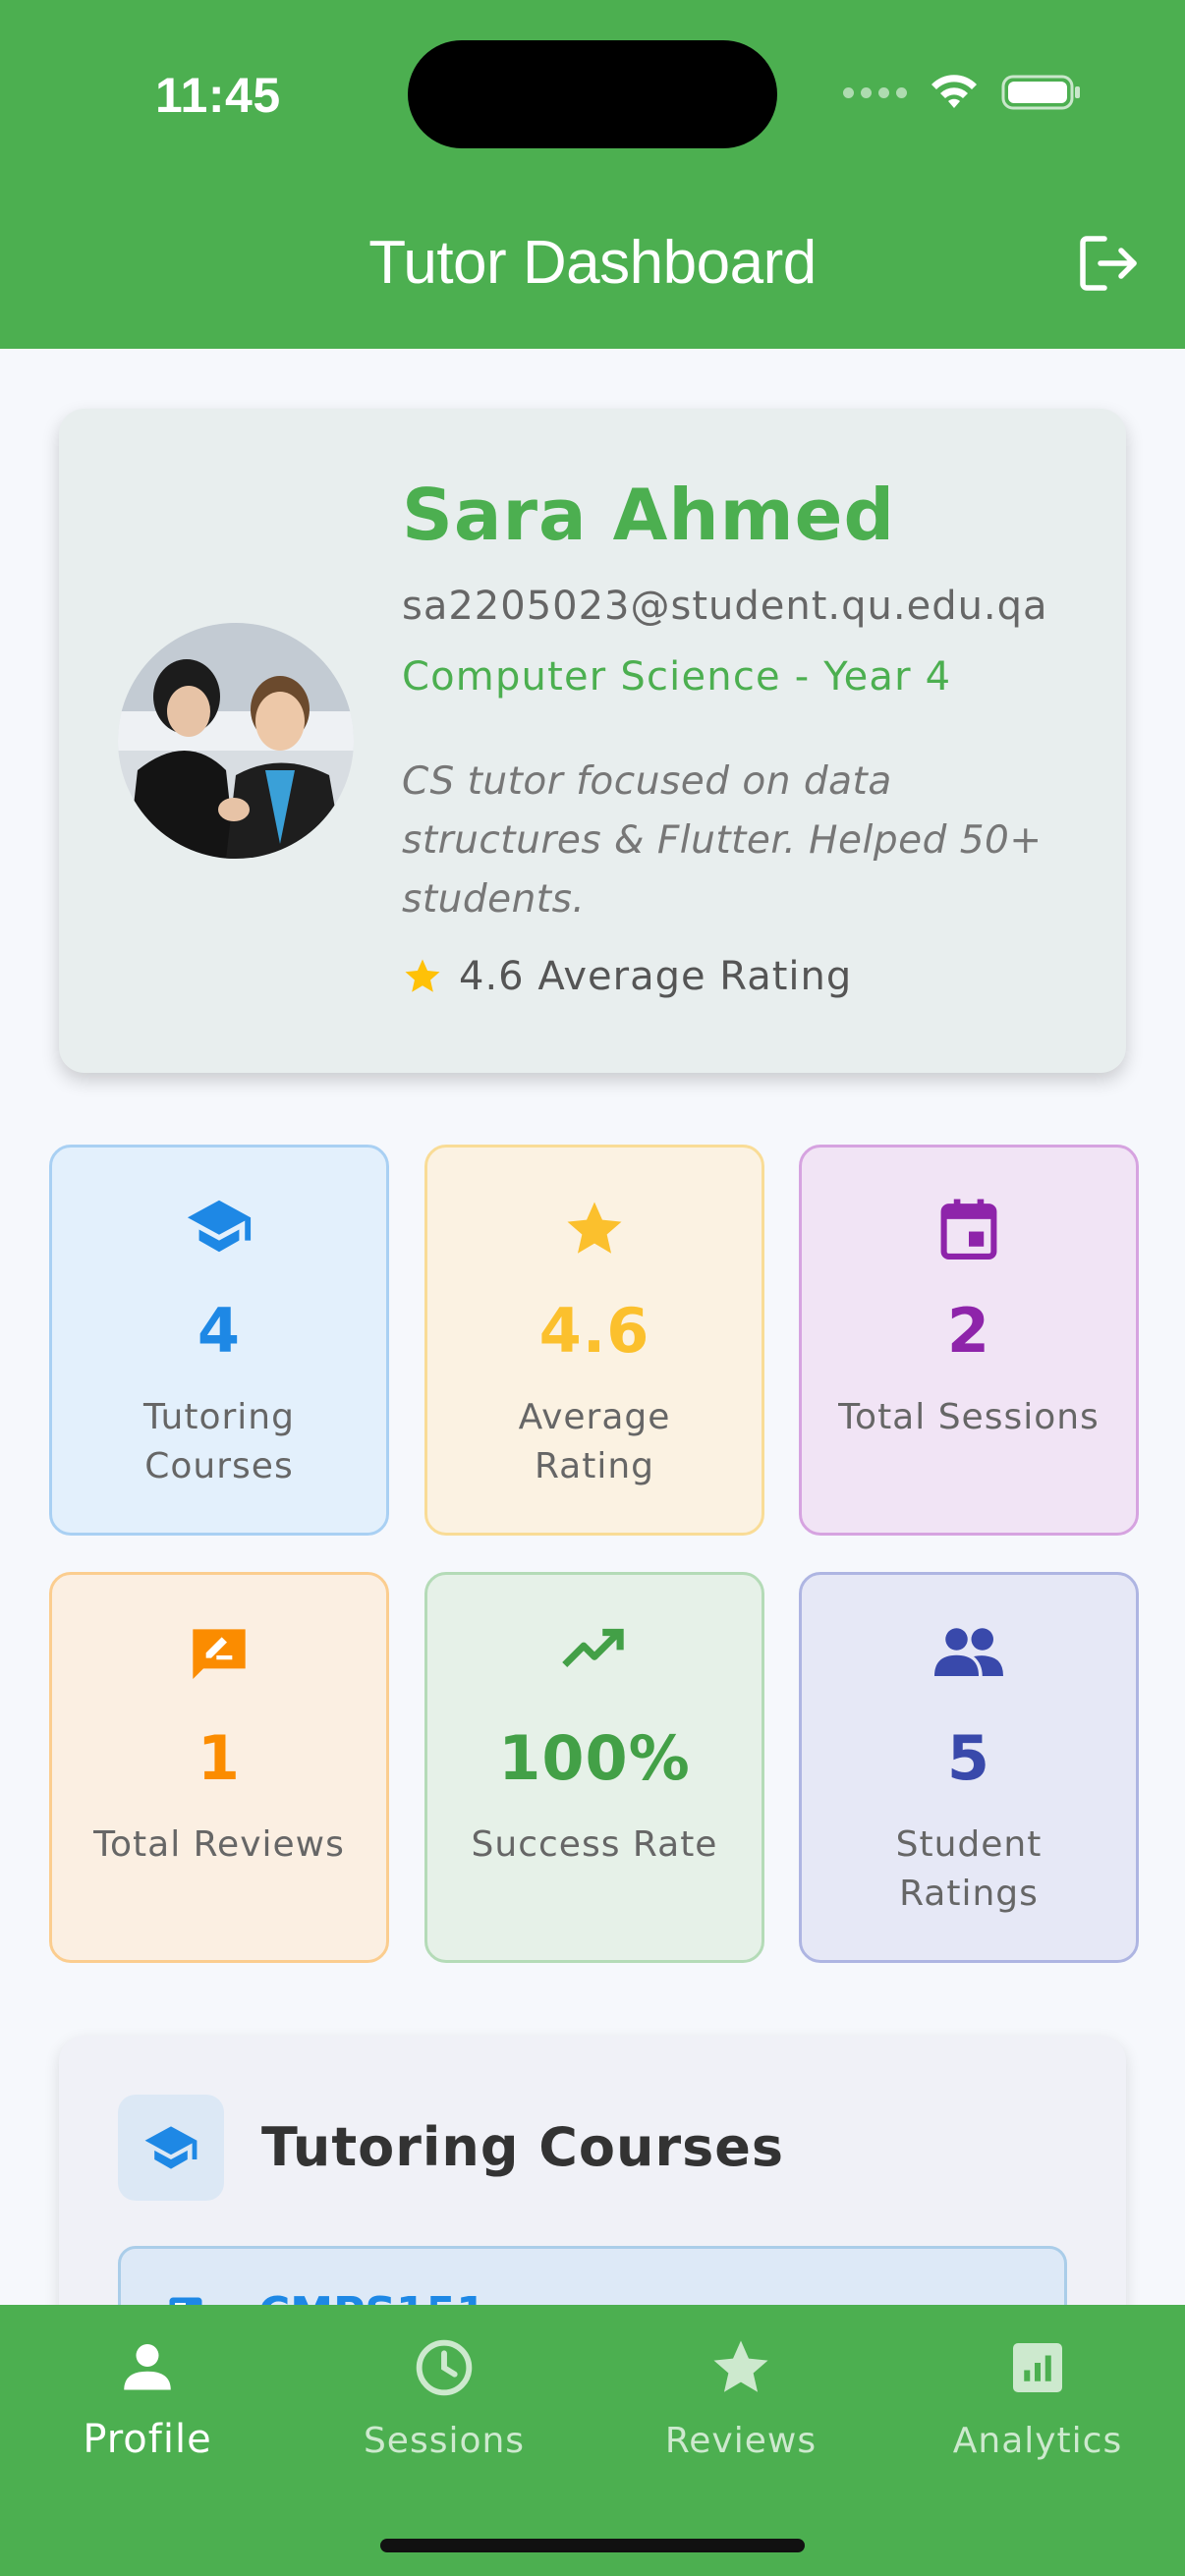 This screenshot has width=1185, height=2576. What do you see at coordinates (218, 95) in the screenshot?
I see `status-time: 11:45` at bounding box center [218, 95].